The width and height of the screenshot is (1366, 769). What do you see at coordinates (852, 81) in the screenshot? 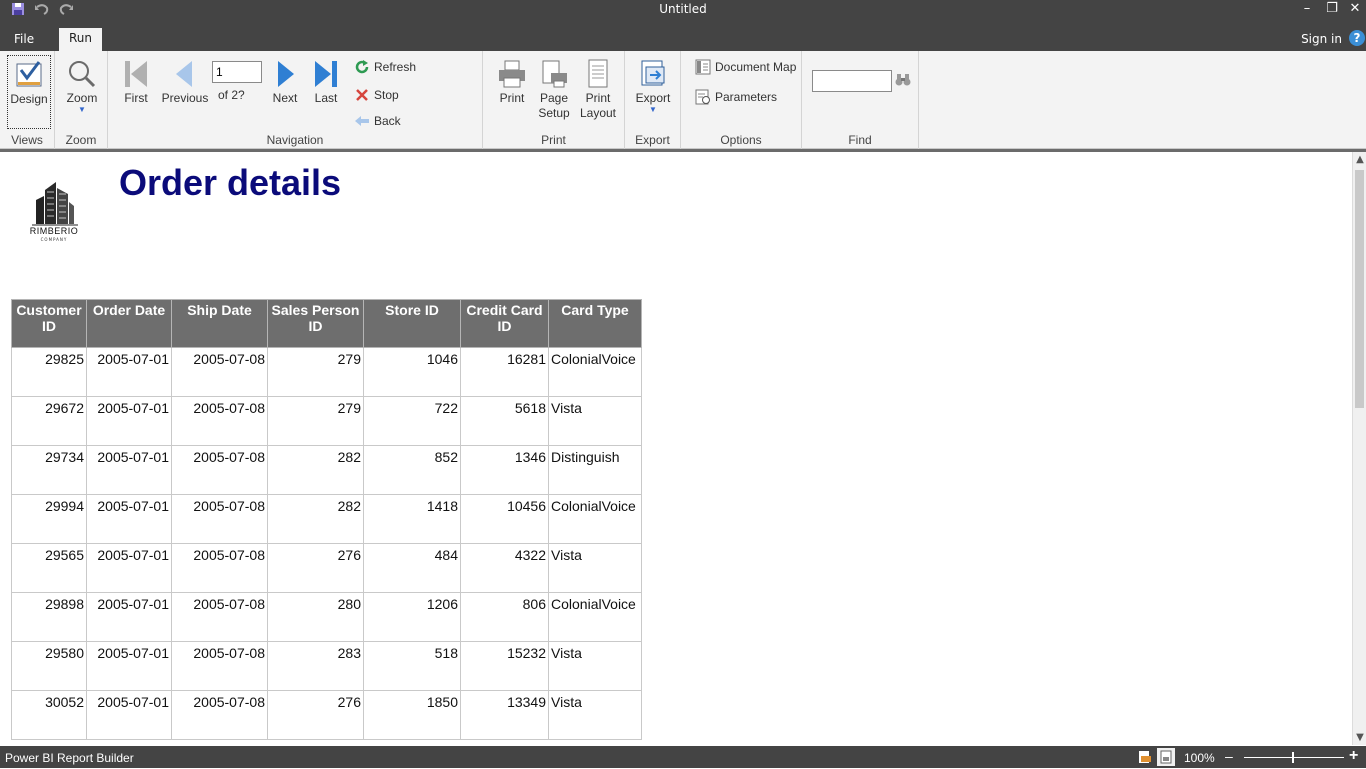
I see `find-input` at bounding box center [852, 81].